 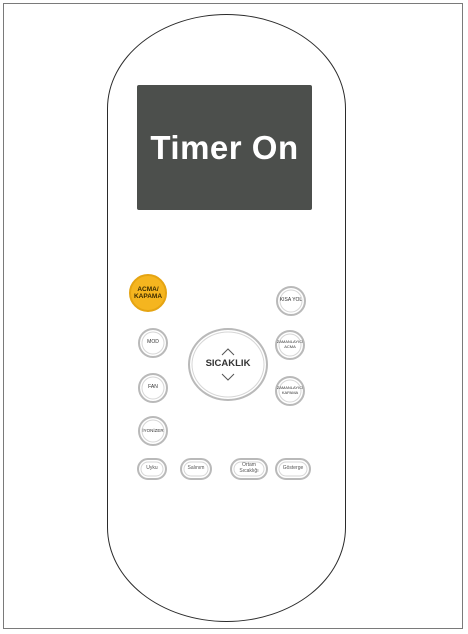 I want to click on swing-button: Salınım, so click(x=196, y=469).